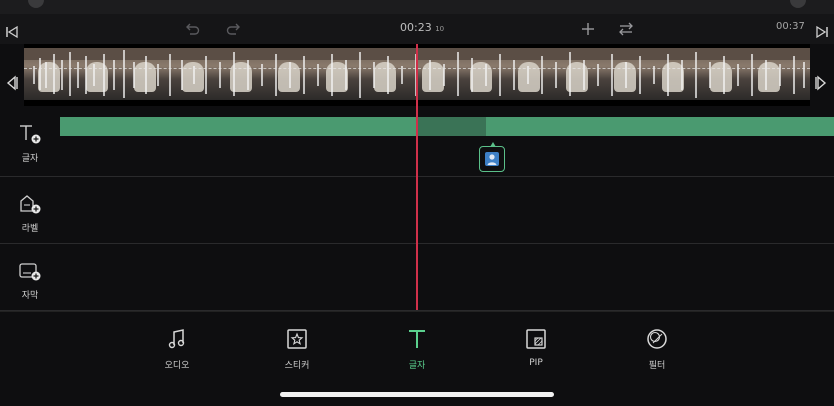 The height and width of the screenshot is (406, 834). What do you see at coordinates (417, 7) in the screenshot?
I see `top-strip` at bounding box center [417, 7].